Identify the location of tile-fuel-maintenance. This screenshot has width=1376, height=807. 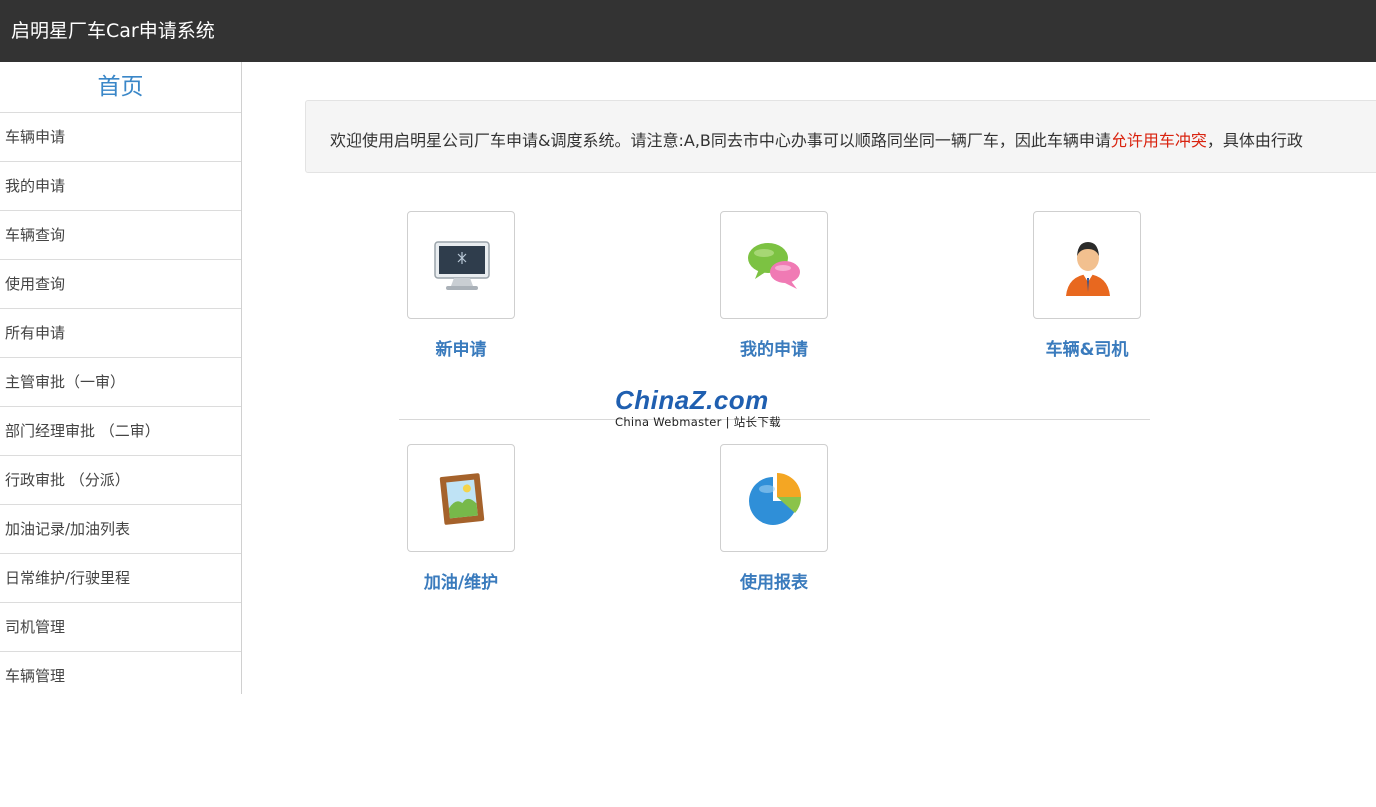
(461, 498).